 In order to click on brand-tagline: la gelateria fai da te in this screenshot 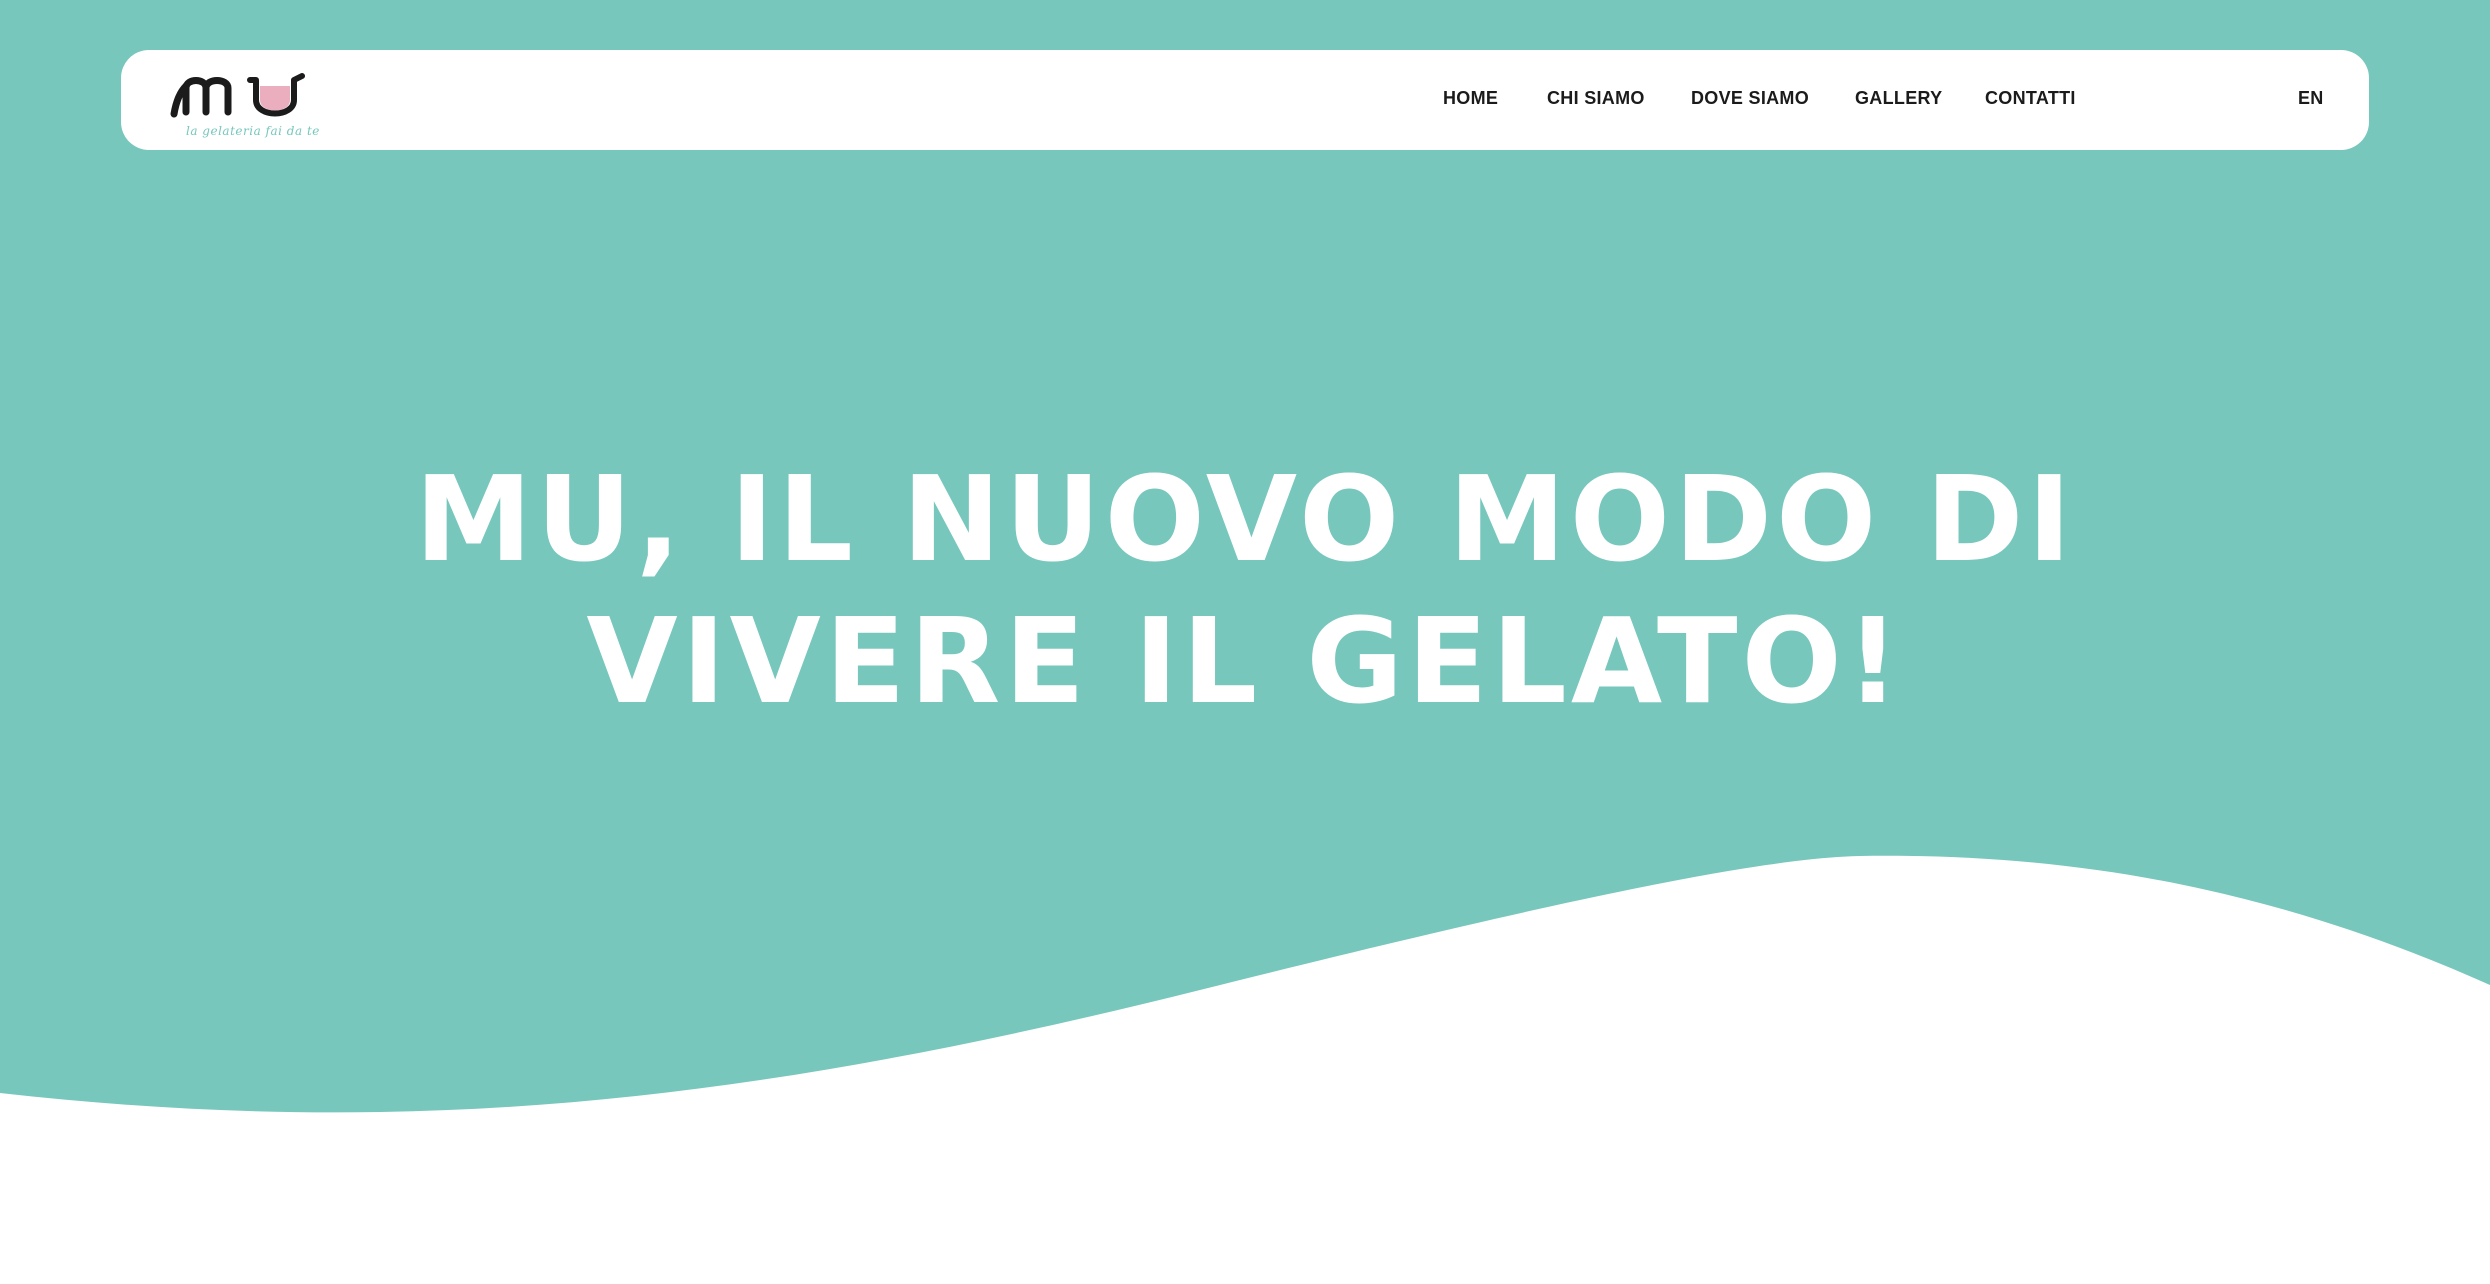, I will do `click(253, 131)`.